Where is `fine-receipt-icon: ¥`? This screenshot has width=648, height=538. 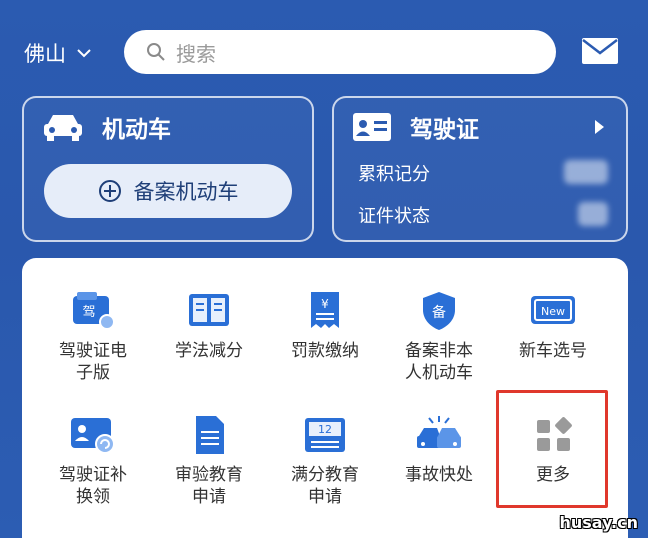
fine-receipt-icon: ¥ is located at coordinates (325, 310).